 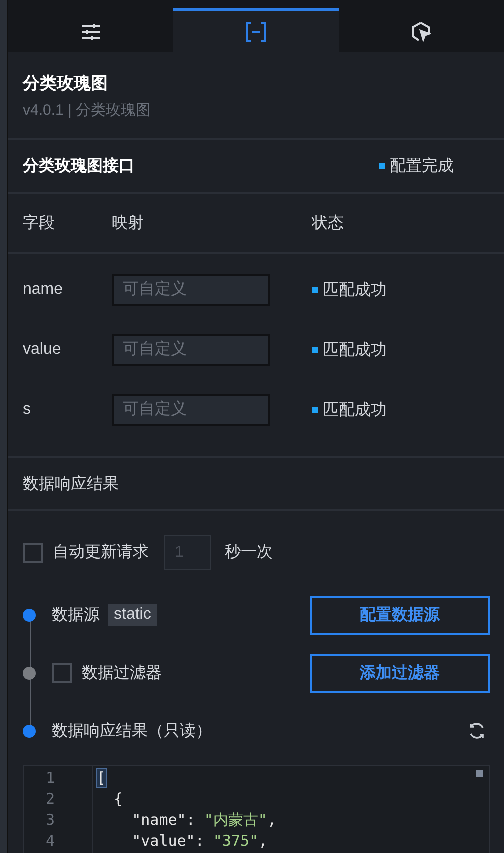 What do you see at coordinates (479, 773) in the screenshot?
I see `minimap-marker` at bounding box center [479, 773].